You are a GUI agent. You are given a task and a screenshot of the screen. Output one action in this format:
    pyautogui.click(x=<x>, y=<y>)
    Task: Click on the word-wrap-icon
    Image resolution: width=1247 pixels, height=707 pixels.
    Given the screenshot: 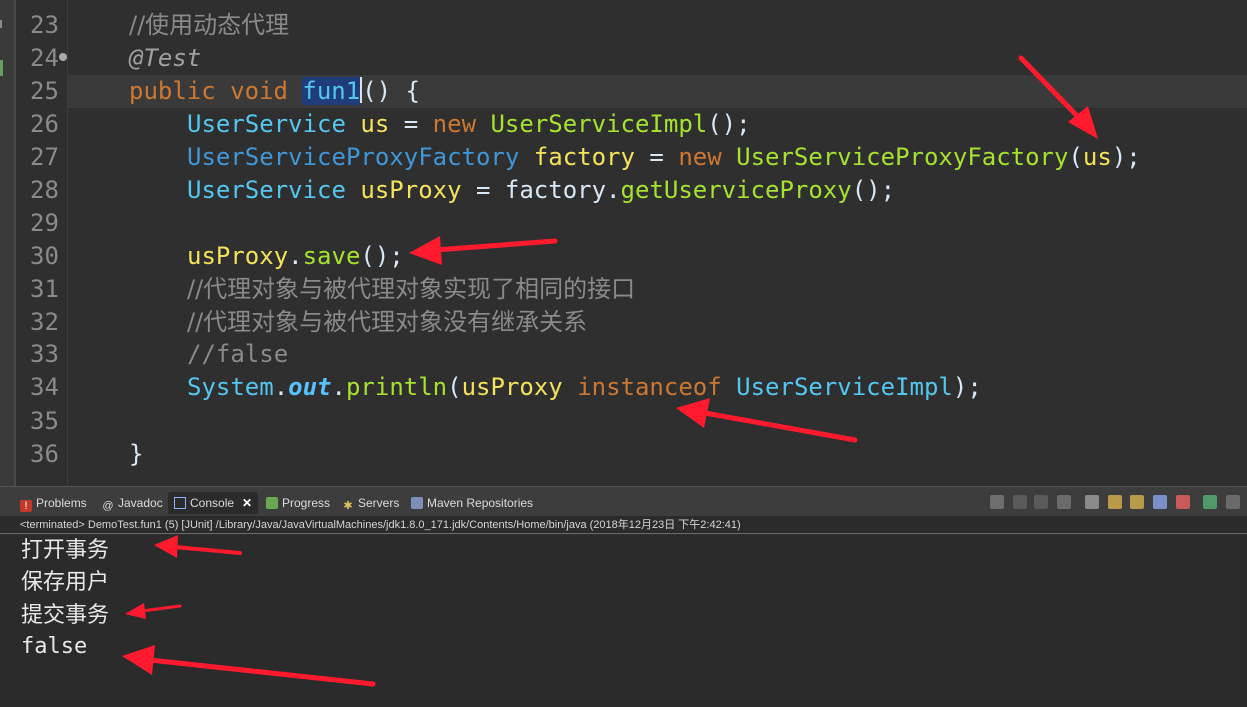 What is the action you would take?
    pyautogui.click(x=1137, y=502)
    